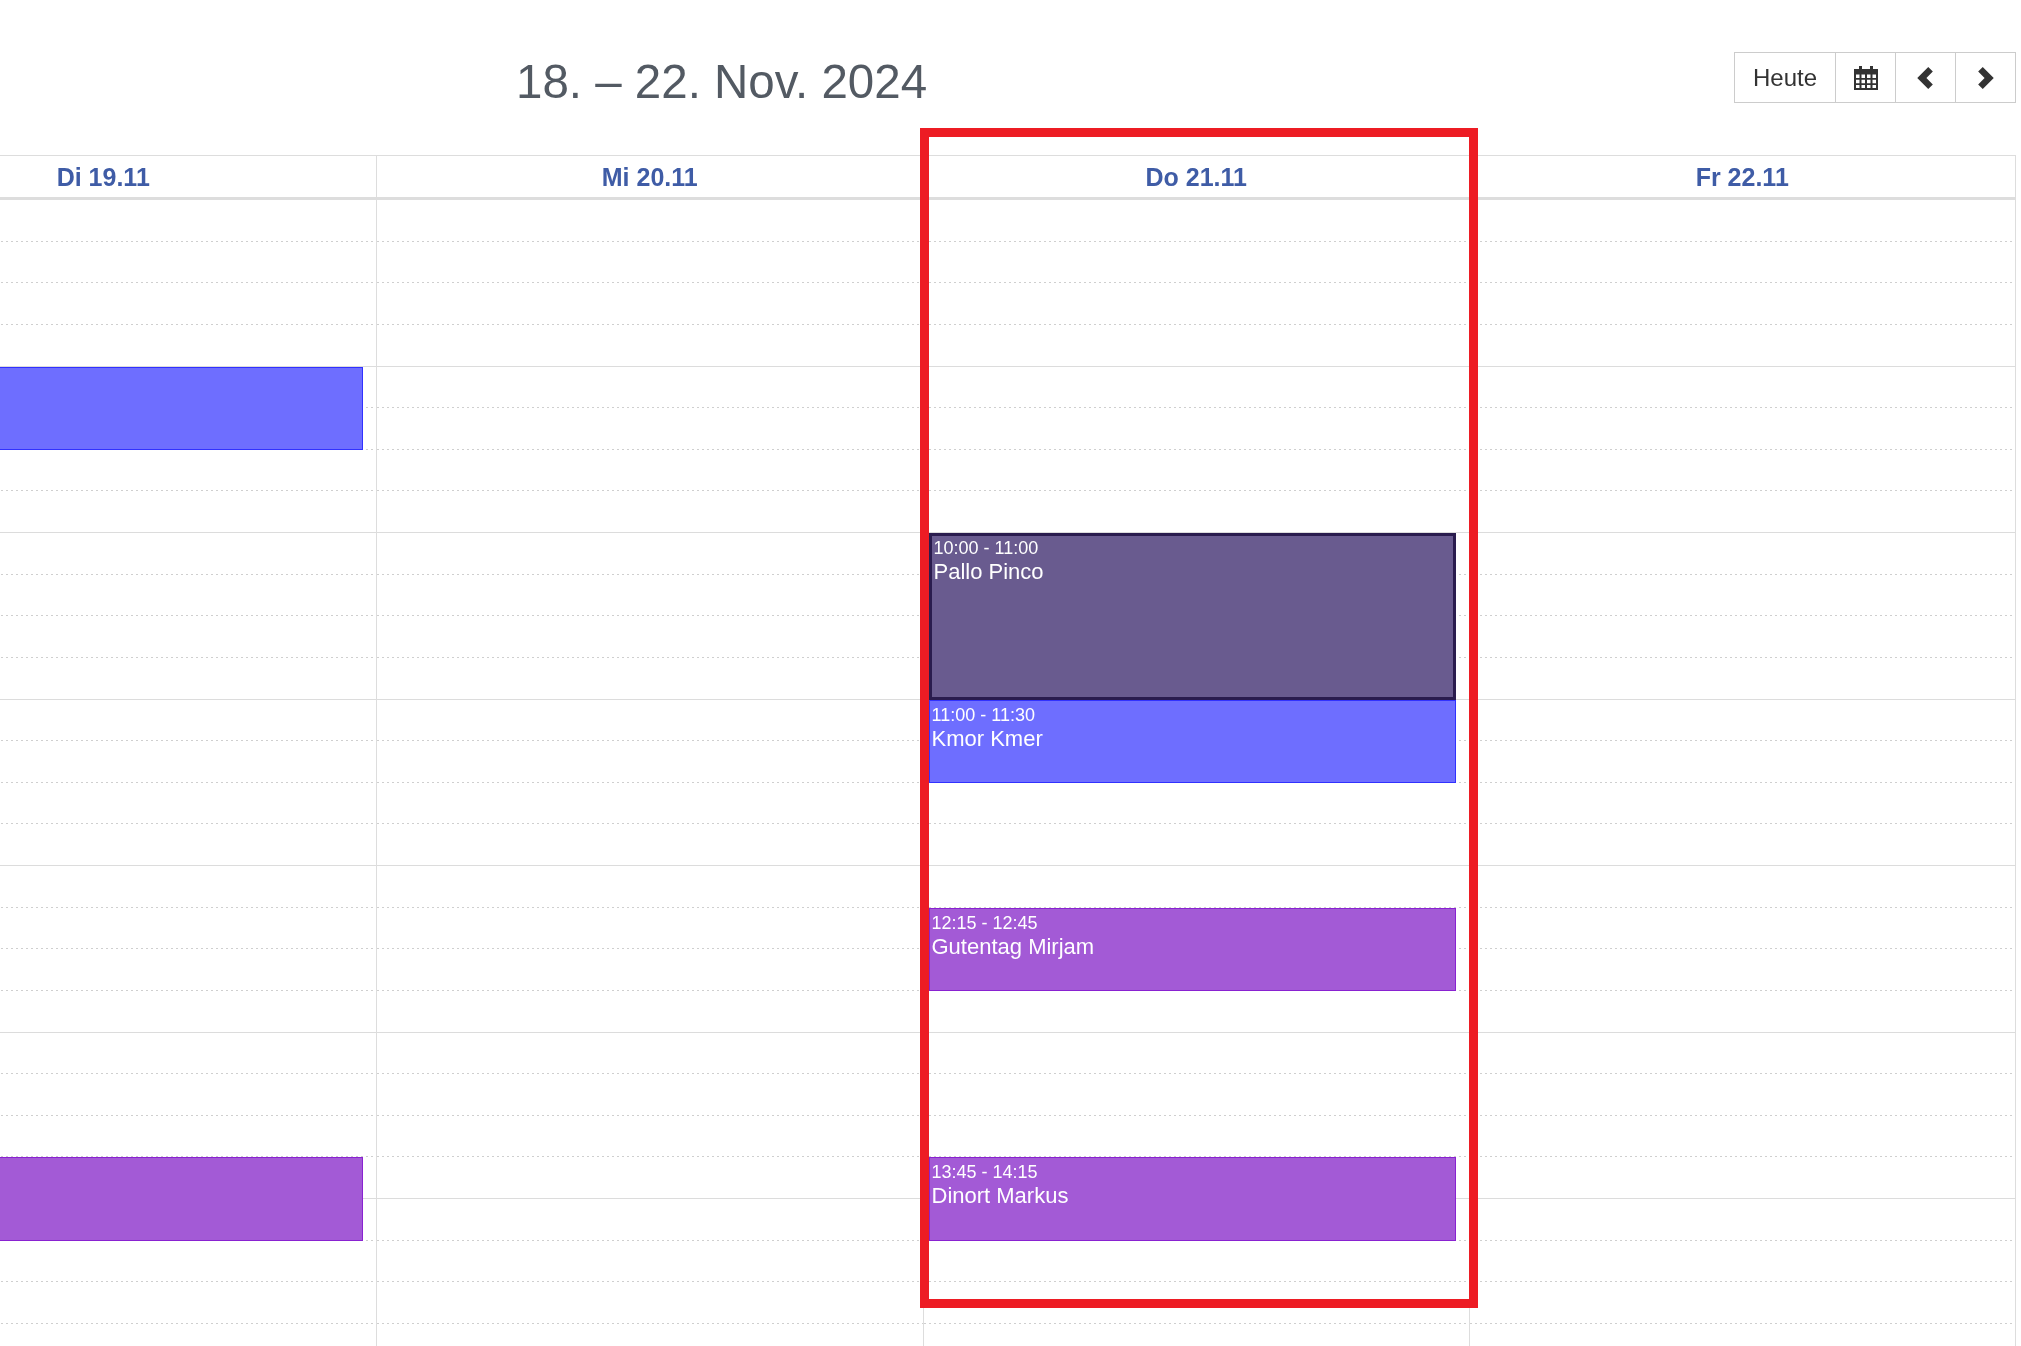  I want to click on calendar-icon, so click(1865, 77).